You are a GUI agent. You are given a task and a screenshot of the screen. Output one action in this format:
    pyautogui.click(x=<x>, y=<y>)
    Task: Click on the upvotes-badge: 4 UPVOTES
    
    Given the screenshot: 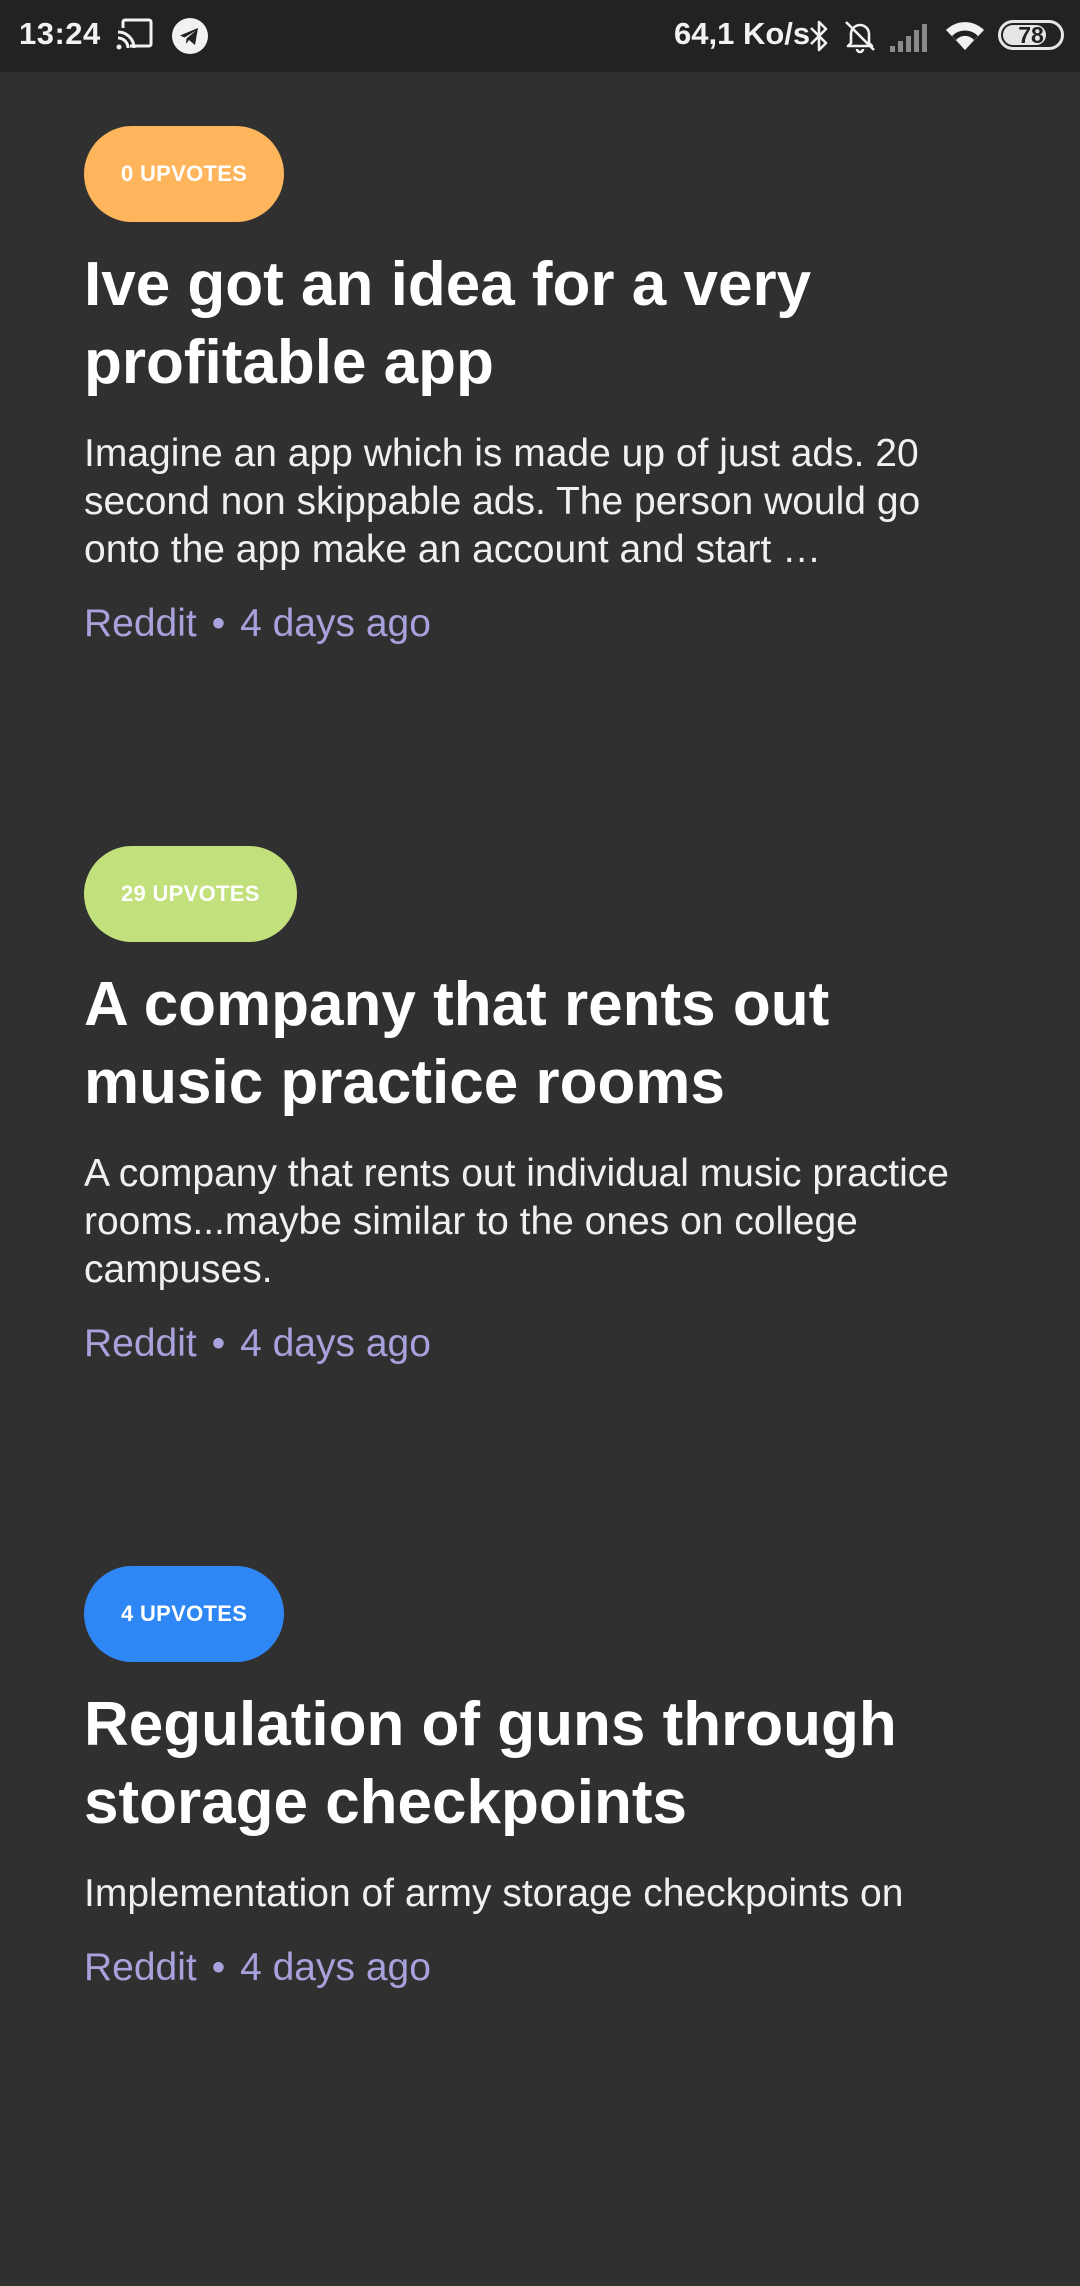 What is the action you would take?
    pyautogui.click(x=184, y=1614)
    